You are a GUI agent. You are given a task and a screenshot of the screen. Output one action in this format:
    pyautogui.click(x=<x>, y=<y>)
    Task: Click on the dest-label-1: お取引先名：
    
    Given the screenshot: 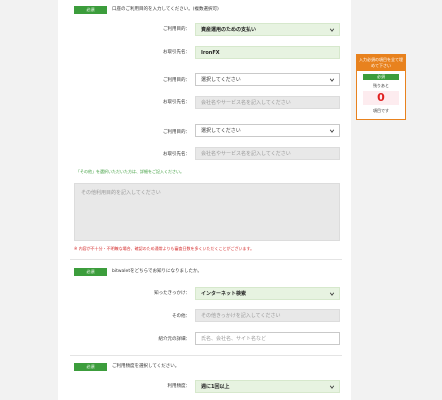 What is the action you would take?
    pyautogui.click(x=176, y=52)
    